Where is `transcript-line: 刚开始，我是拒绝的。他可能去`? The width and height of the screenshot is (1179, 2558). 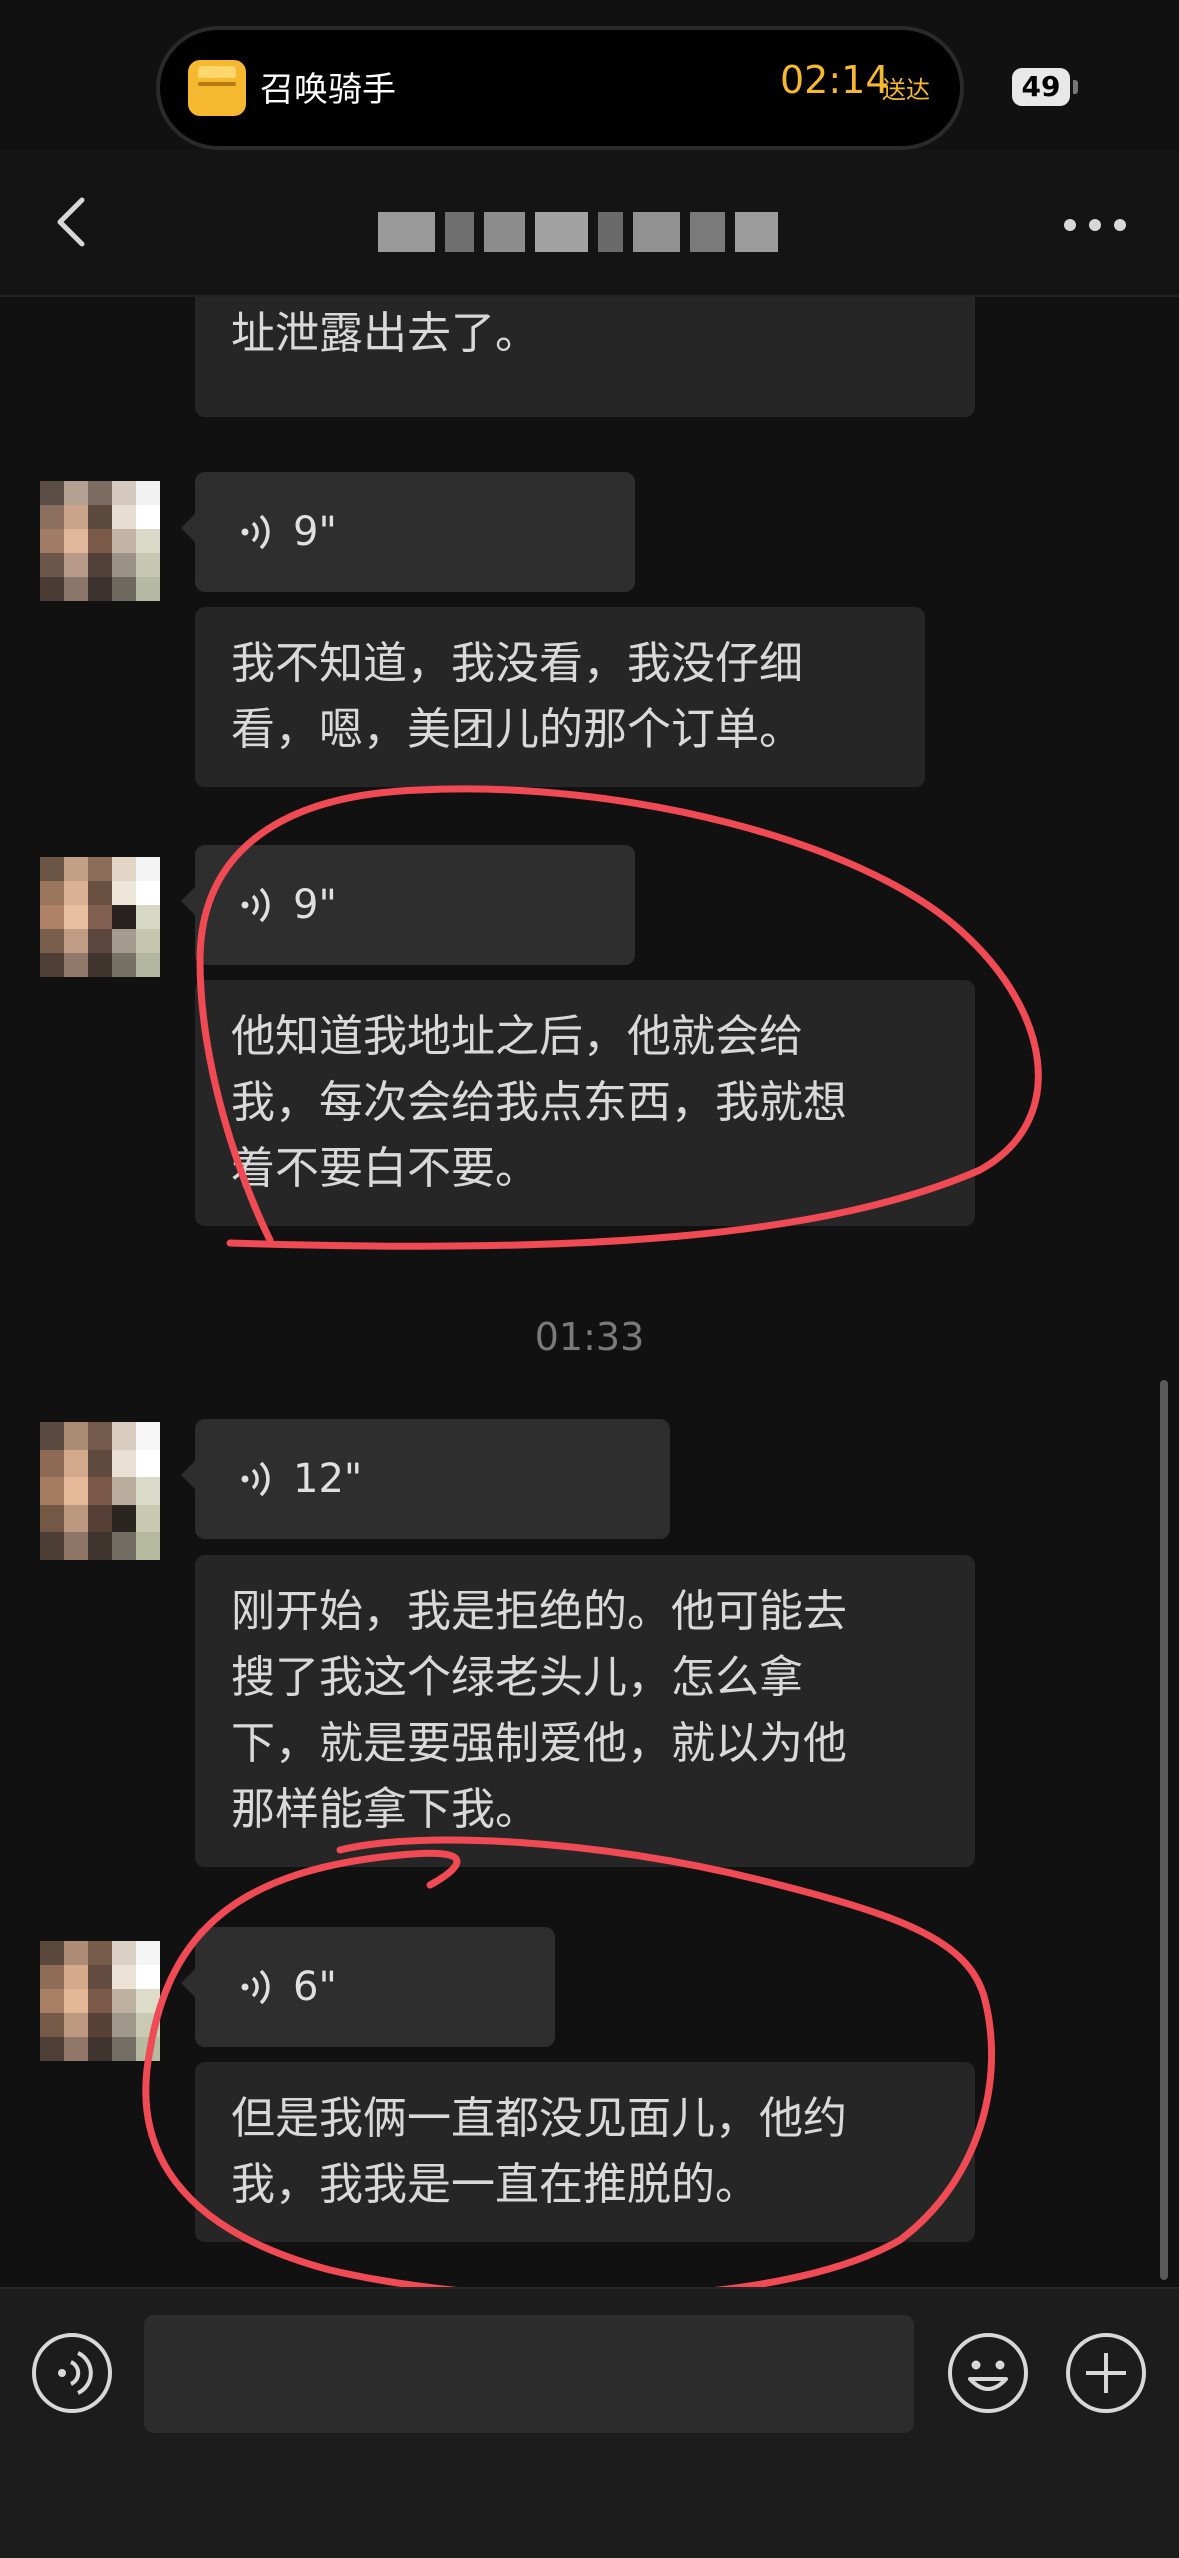 transcript-line: 刚开始，我是拒绝的。他可能去 is located at coordinates (539, 1611).